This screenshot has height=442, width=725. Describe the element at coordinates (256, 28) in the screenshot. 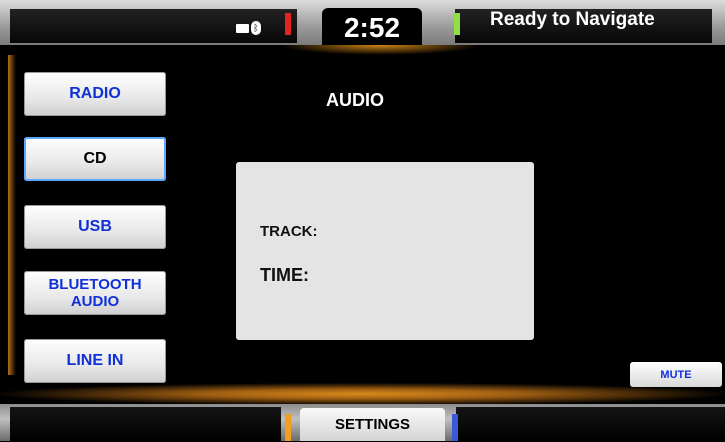

I see `bluetooth-icon: ᛒ` at that location.